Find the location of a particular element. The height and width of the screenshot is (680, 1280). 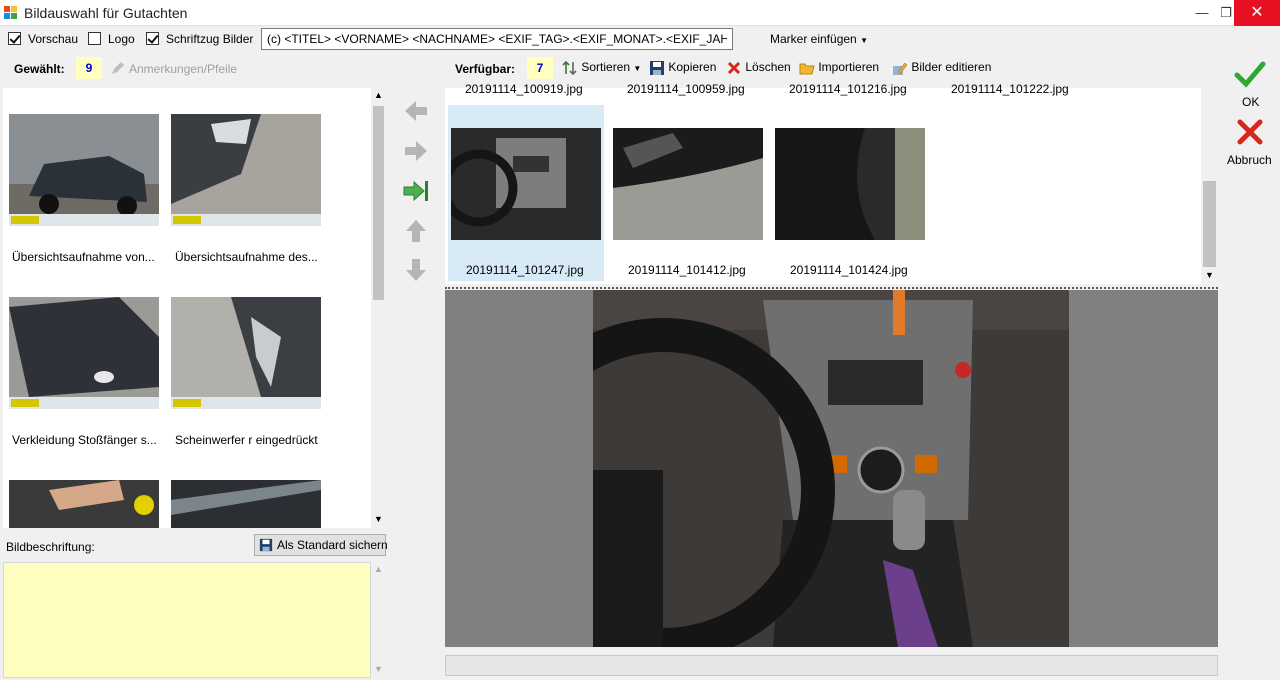

edit-images-button: Bilder editieren is located at coordinates (941, 68).